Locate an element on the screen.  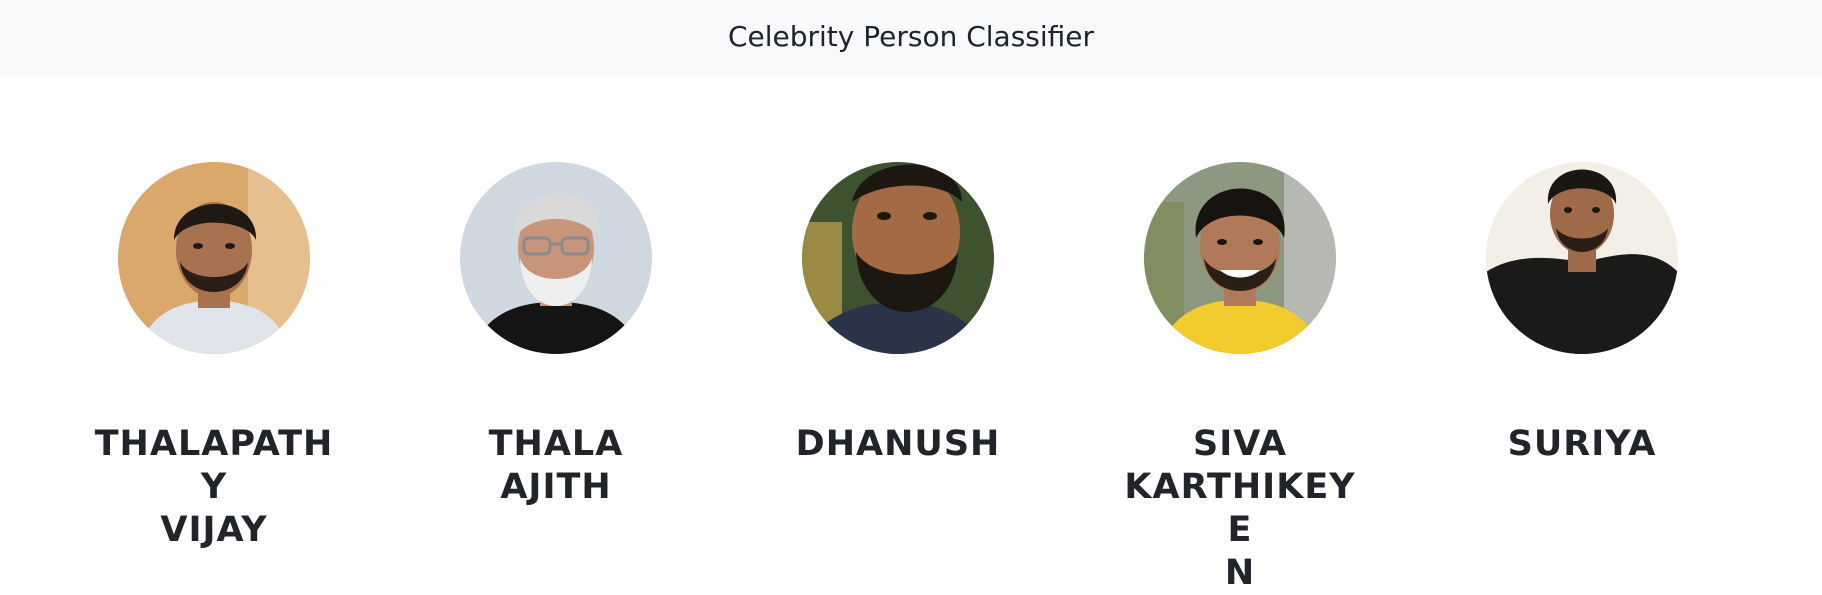
celebrity-card-thala-ajith: THALA AJITH is located at coordinates (556, 335).